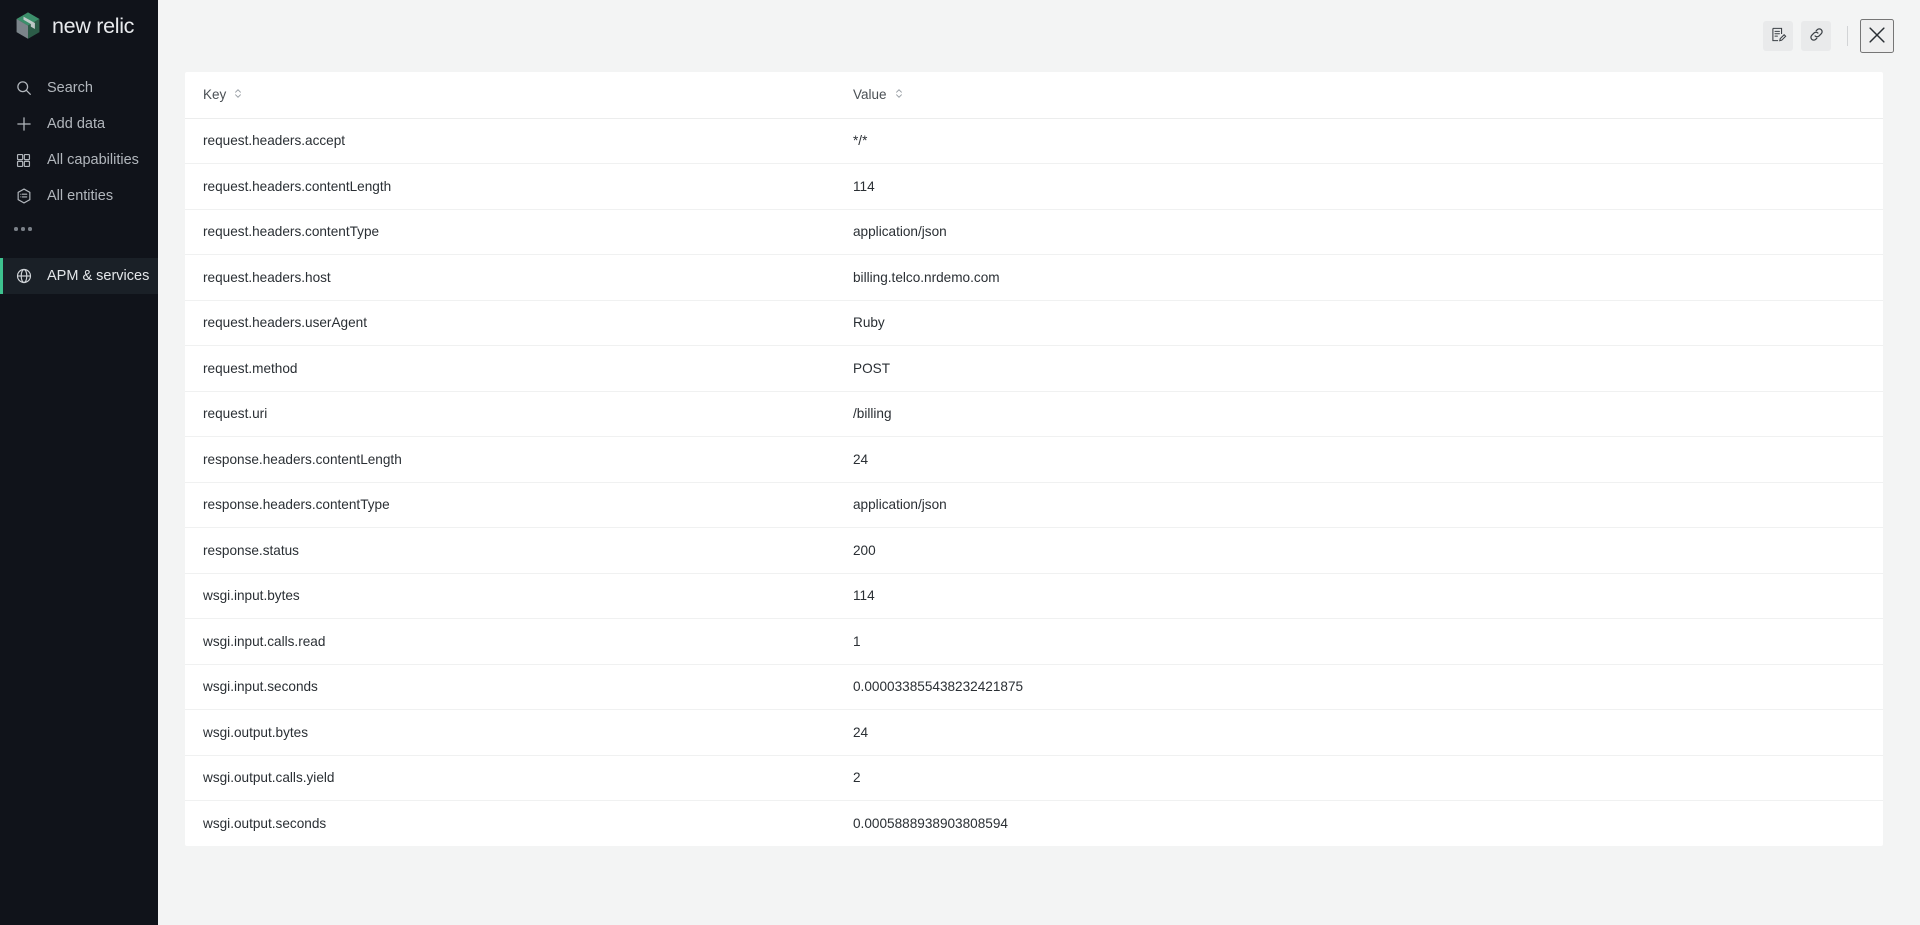  I want to click on sidebar-item-label: All entities, so click(80, 196).